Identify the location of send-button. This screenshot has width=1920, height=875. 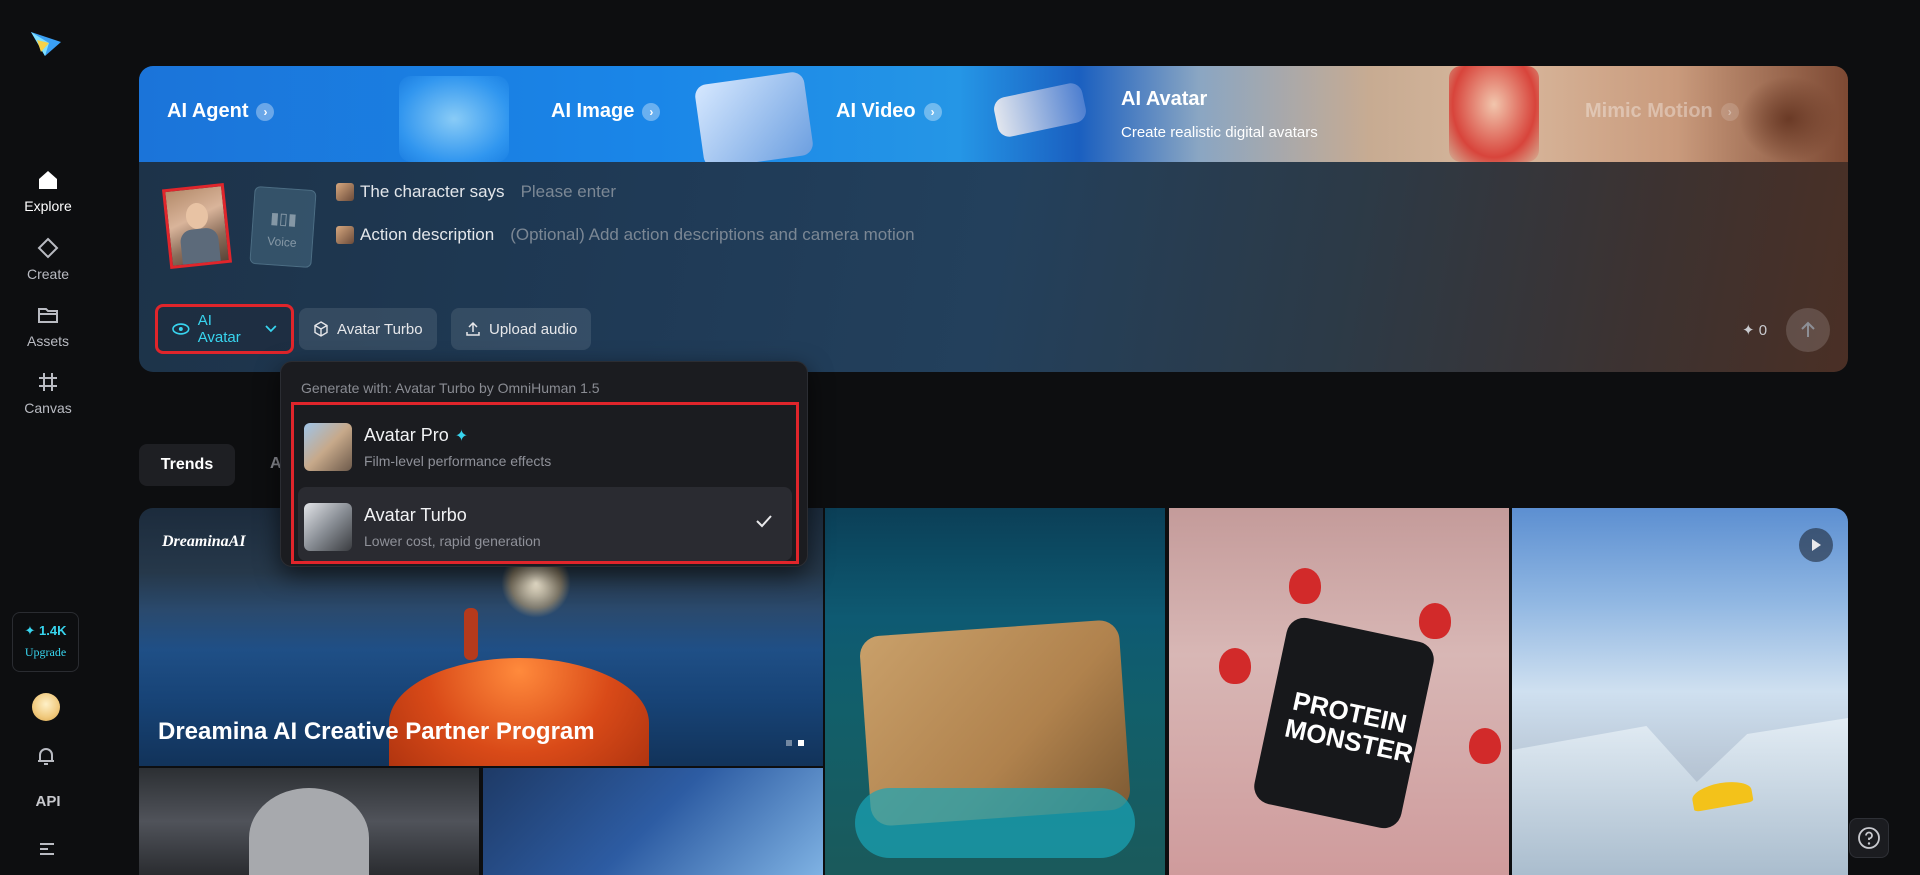
(1808, 330).